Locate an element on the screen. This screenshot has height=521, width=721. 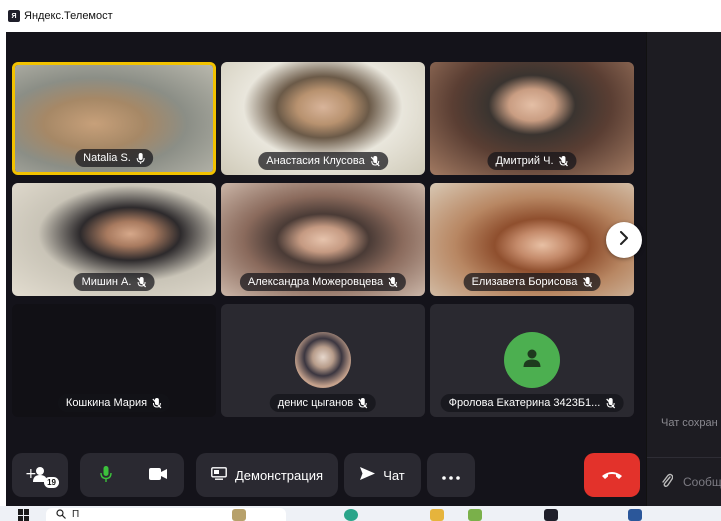
hangup-button is located at coordinates (612, 475).